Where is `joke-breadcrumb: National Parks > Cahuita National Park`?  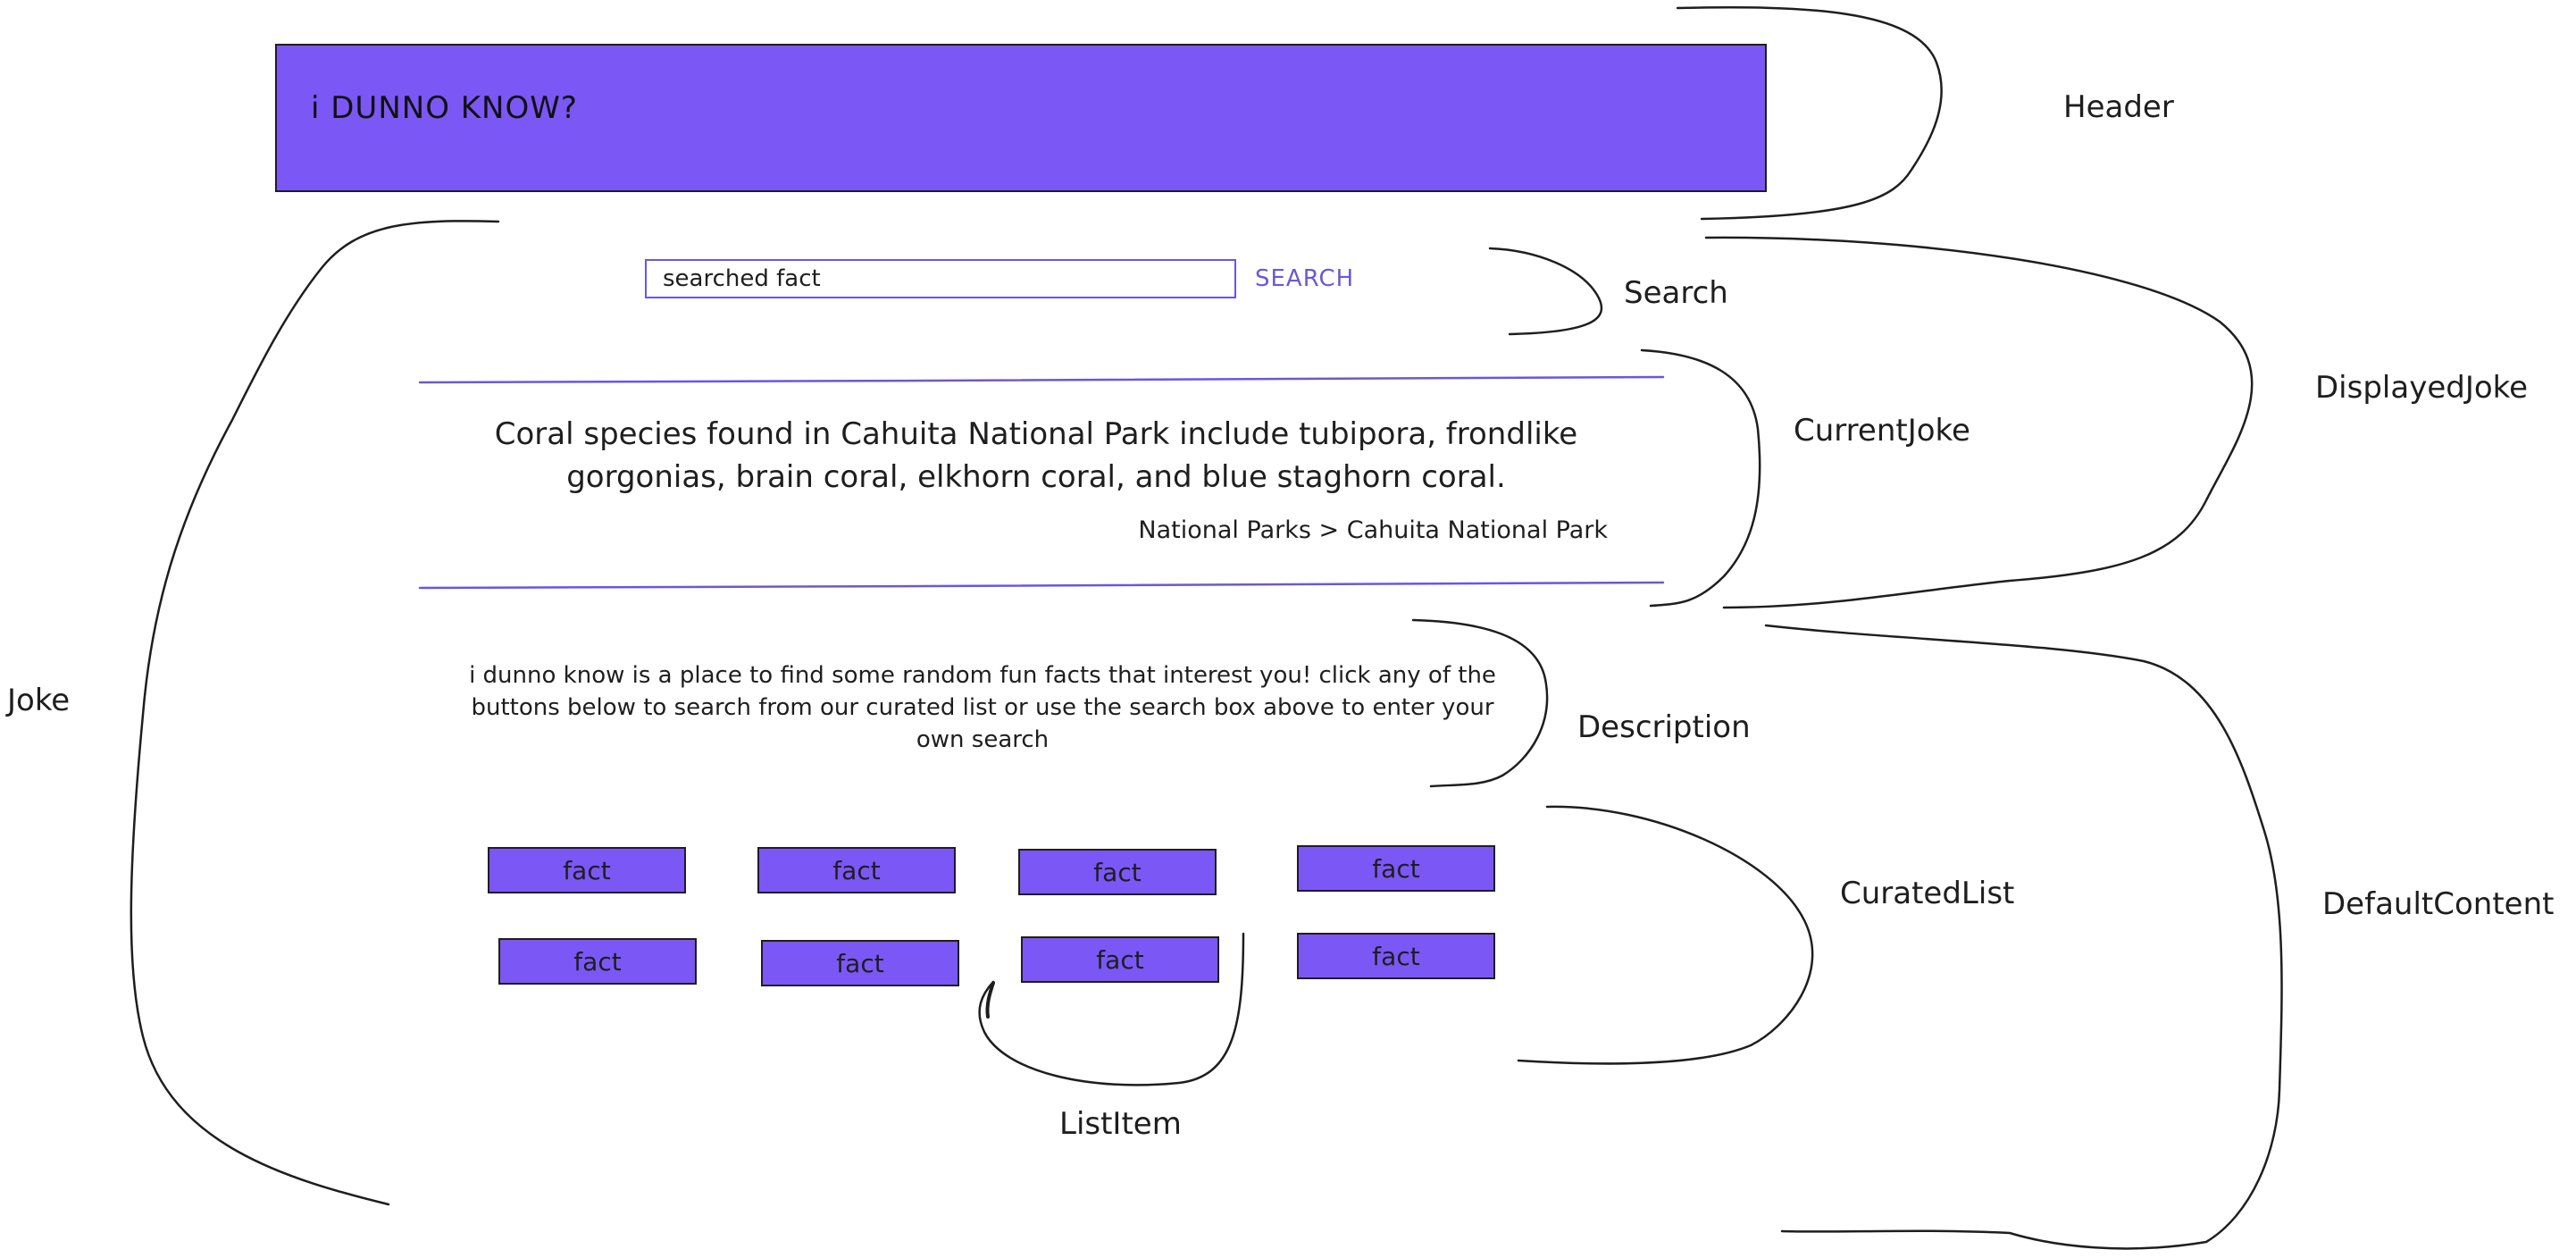
joke-breadcrumb: National Parks > Cahuita National Park is located at coordinates (1373, 530).